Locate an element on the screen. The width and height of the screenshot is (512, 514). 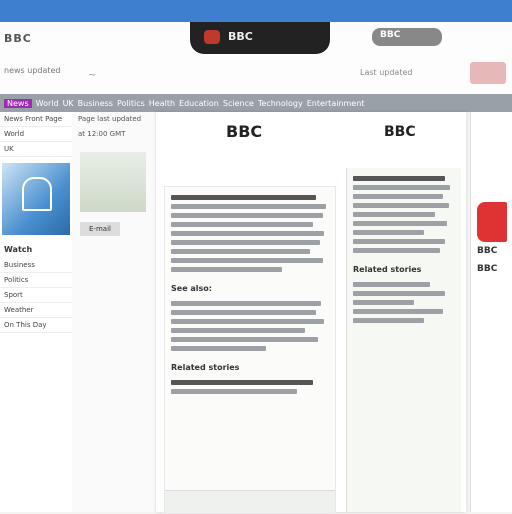
right-brand-label: BBC is located at coordinates (390, 35).